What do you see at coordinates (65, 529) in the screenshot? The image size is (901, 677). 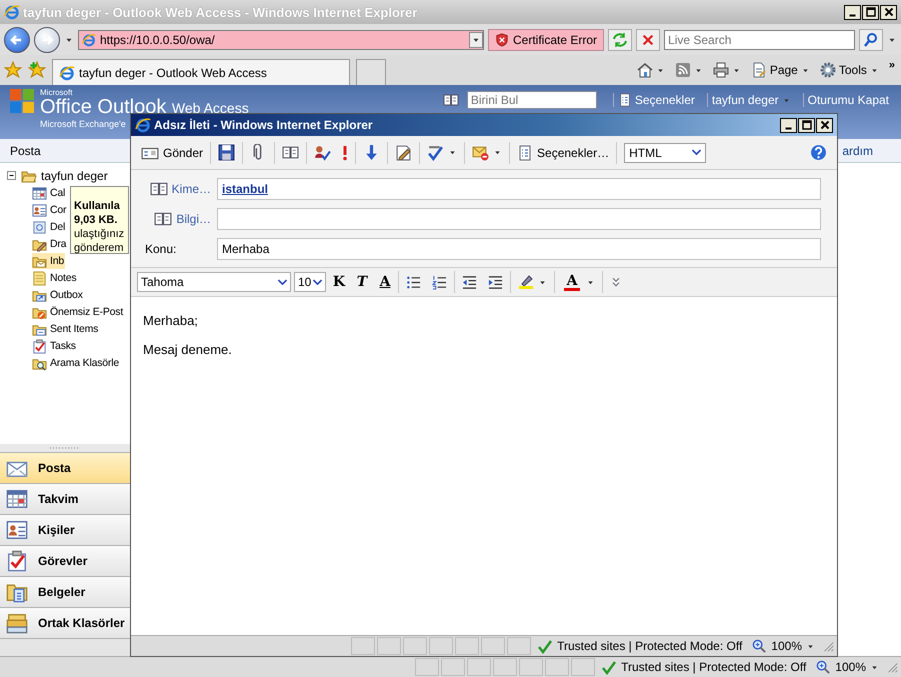 I see `nav-button: Kişiler` at bounding box center [65, 529].